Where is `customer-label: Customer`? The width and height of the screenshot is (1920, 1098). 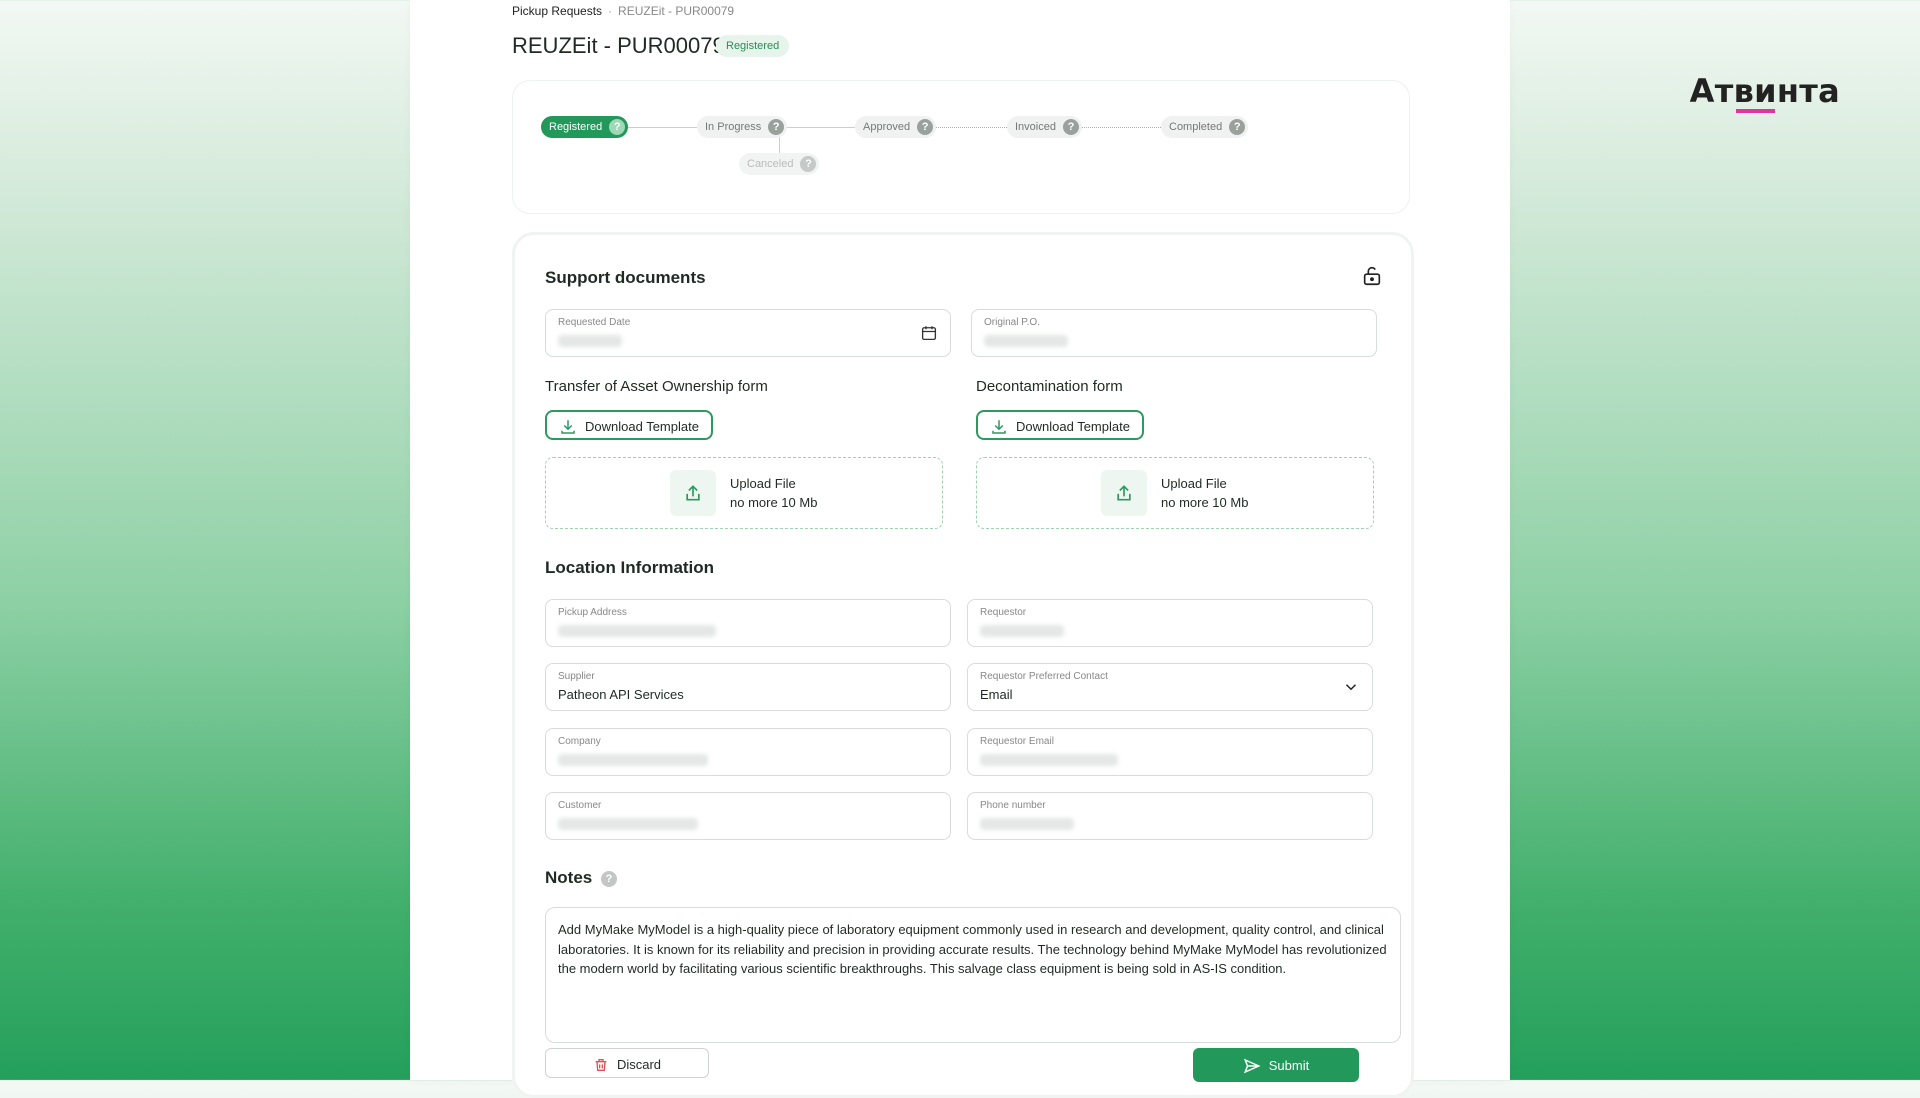
customer-label: Customer is located at coordinates (580, 805).